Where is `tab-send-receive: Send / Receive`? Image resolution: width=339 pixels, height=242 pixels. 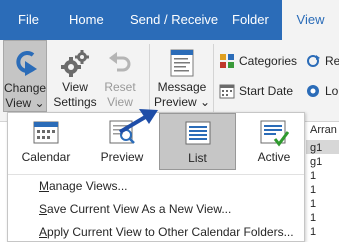
tab-send-receive: Send / Receive is located at coordinates (174, 20).